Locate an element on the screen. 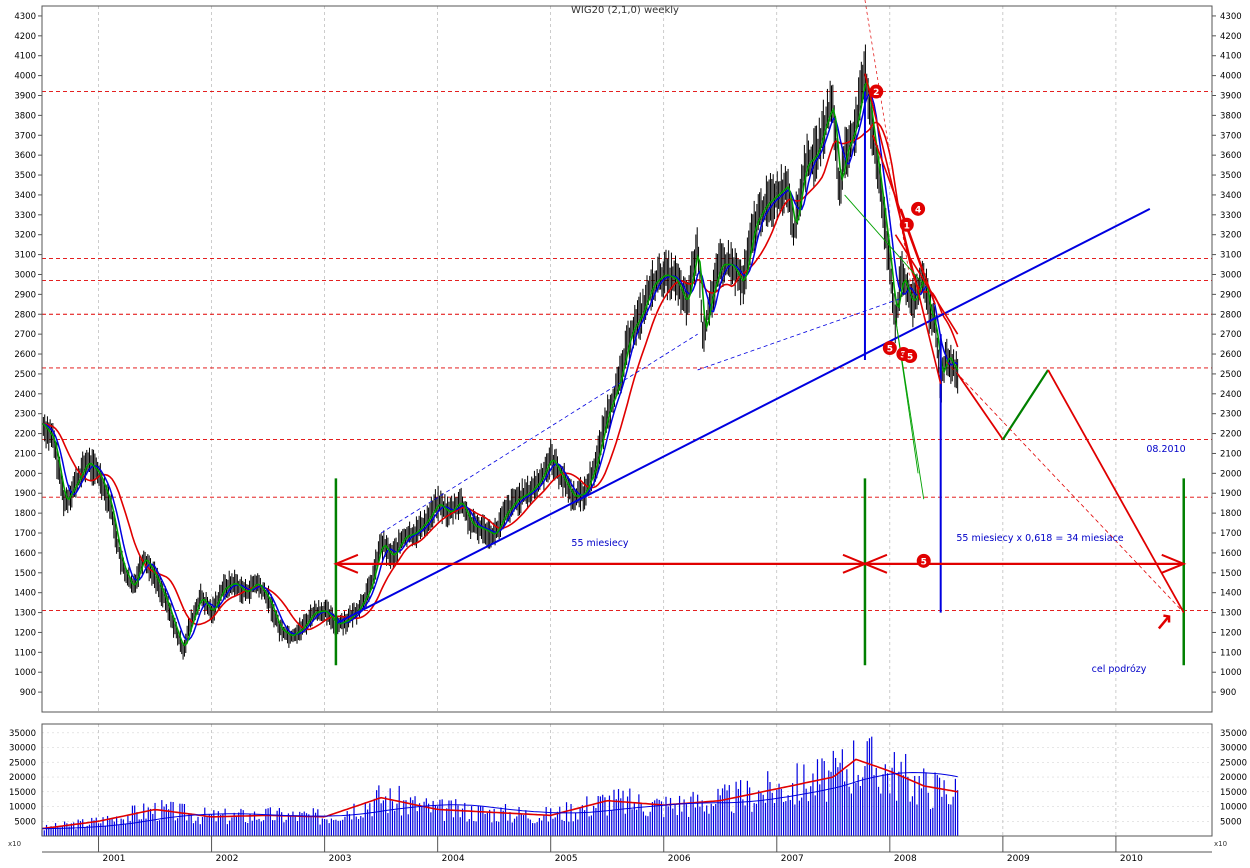 The width and height of the screenshot is (1250, 868). x-tick-label: 2008 is located at coordinates (905, 859).